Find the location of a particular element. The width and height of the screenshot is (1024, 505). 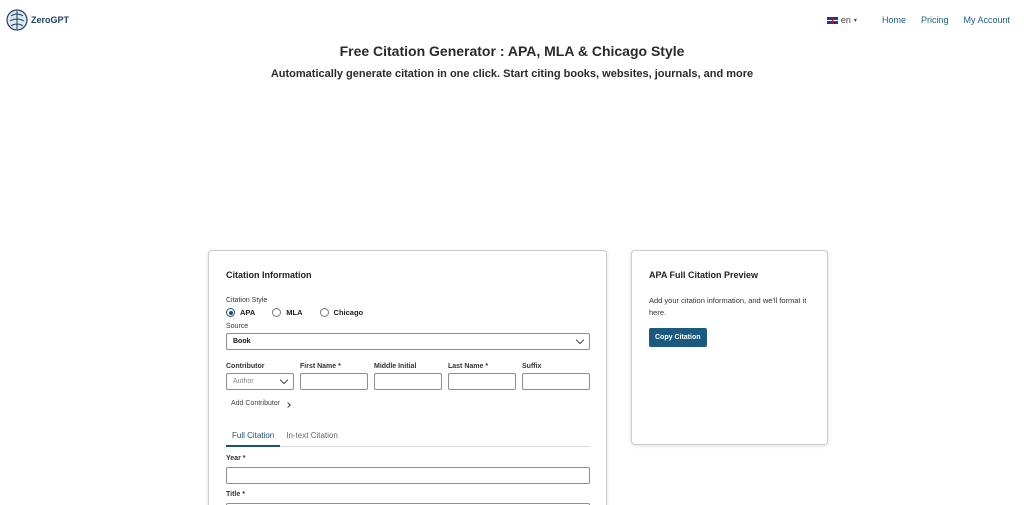

language-selector: en ▾ is located at coordinates (841, 20).